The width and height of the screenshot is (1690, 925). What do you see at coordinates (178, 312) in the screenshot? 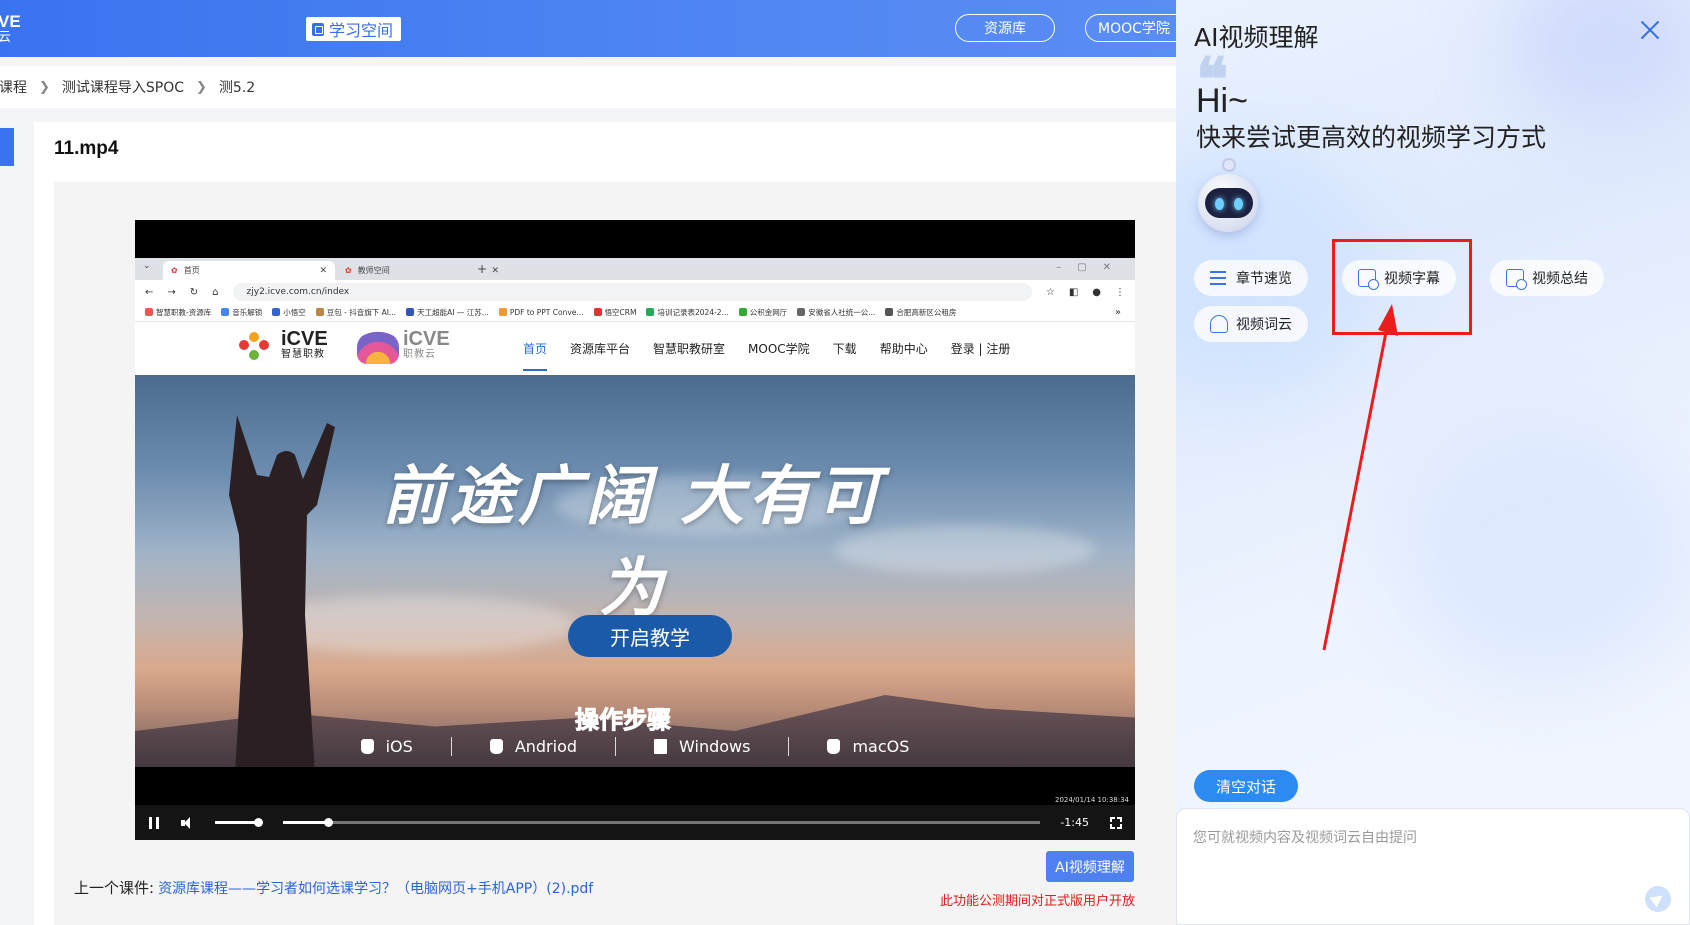
I see `bookmark-item: 智慧职教-资源库` at bounding box center [178, 312].